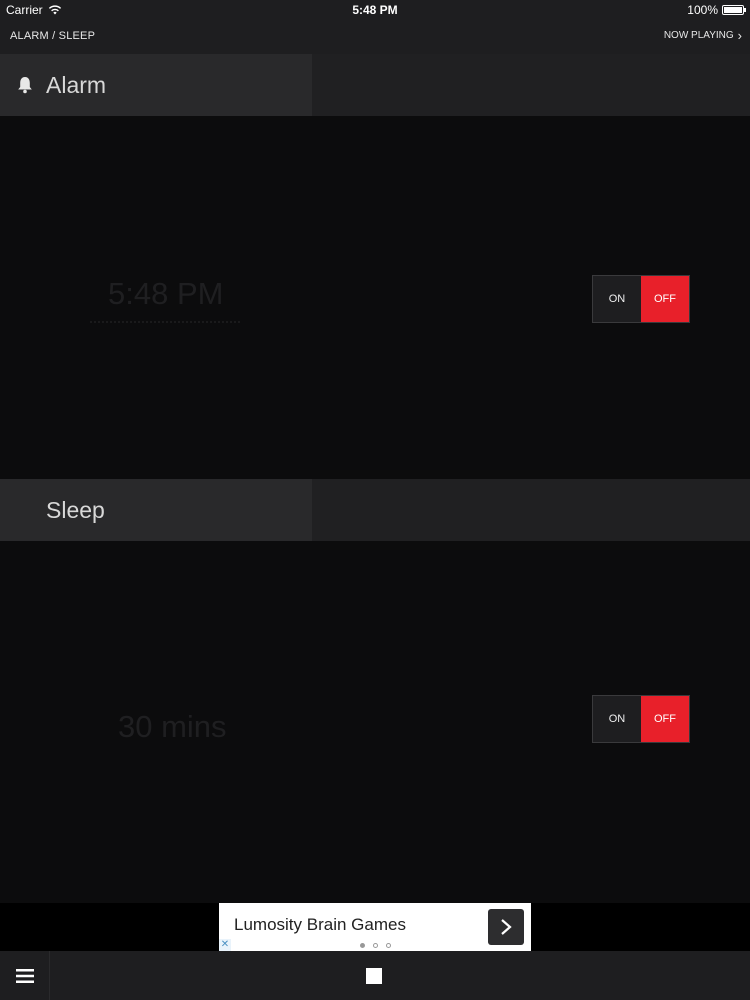 This screenshot has width=750, height=1000. What do you see at coordinates (156, 85) in the screenshot?
I see `alarm-tab: Alarm` at bounding box center [156, 85].